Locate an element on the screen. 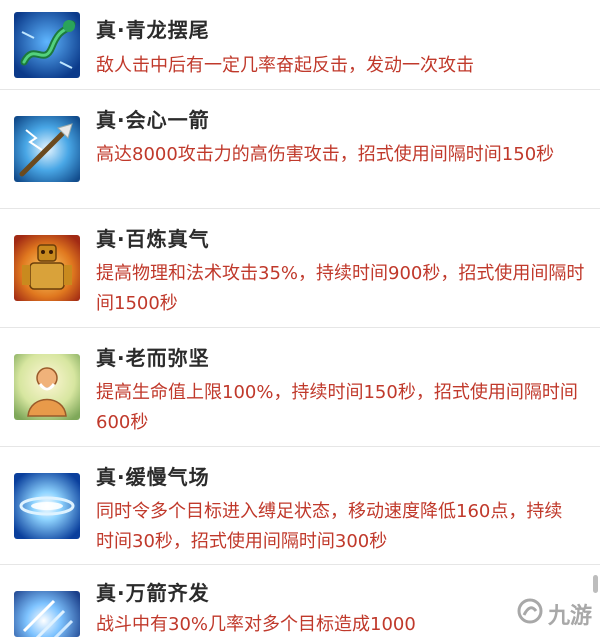  skill-title: 真·老而弥坚 is located at coordinates (153, 358).